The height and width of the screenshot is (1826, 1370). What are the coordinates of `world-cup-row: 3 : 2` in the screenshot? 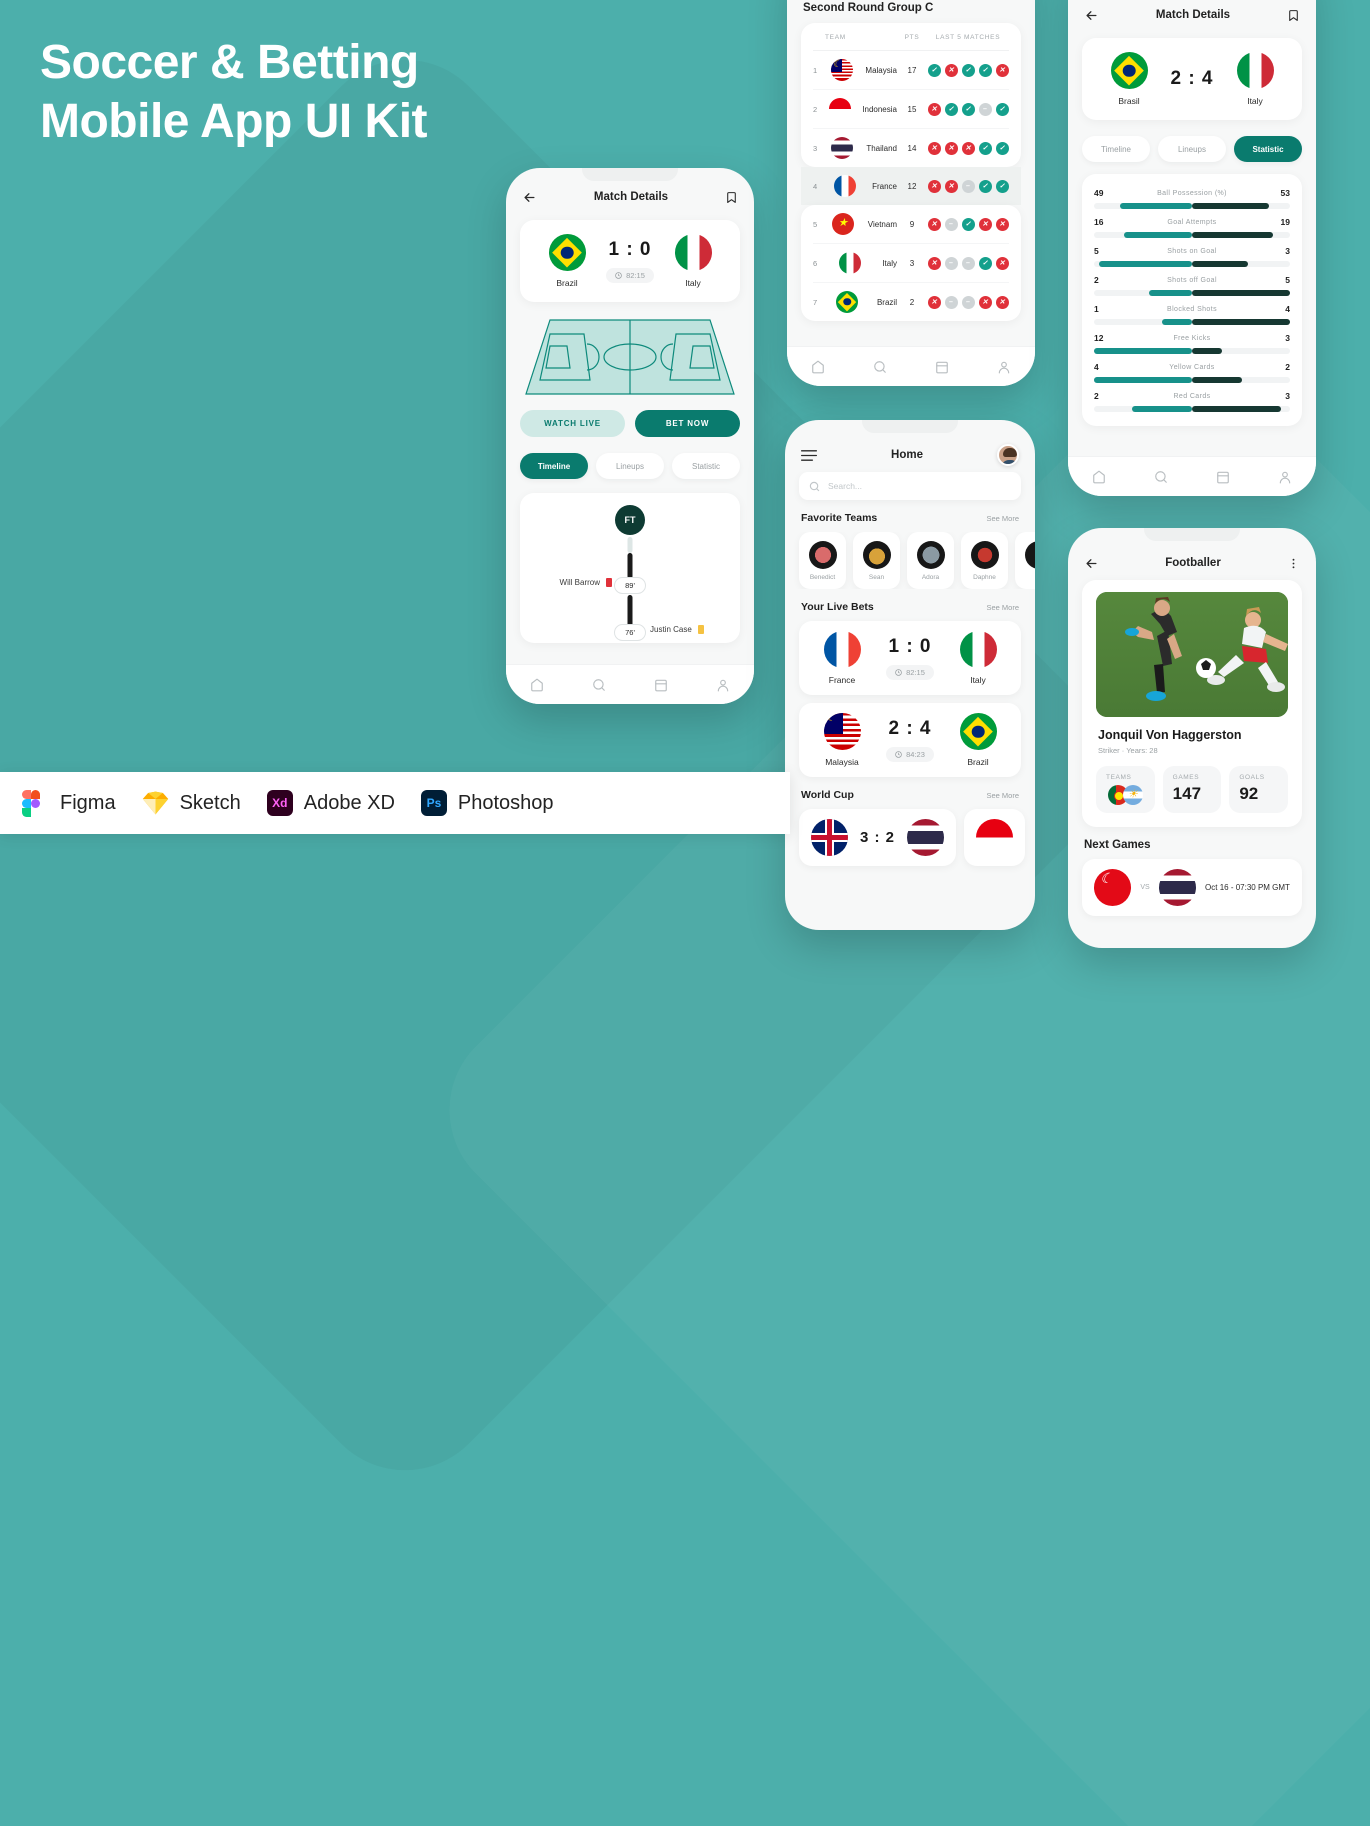 It's located at (910, 837).